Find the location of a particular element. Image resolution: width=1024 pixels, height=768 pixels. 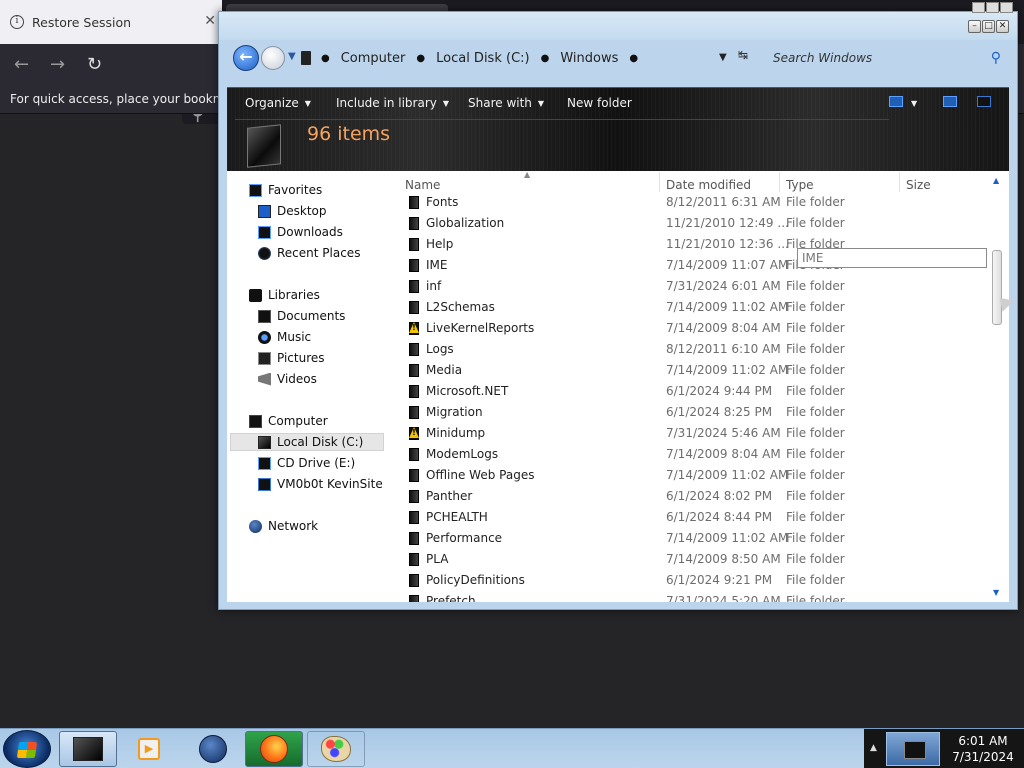

nav-downloads: Downloads is located at coordinates (300, 232).